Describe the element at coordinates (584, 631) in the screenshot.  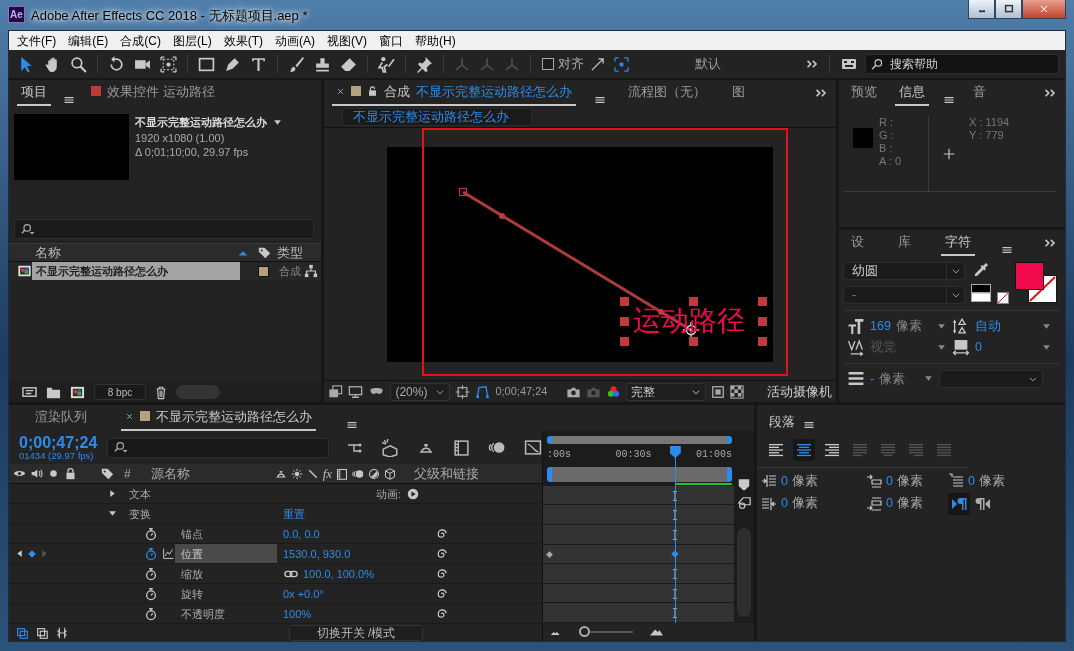
I see `zoom-slider-thumb` at that location.